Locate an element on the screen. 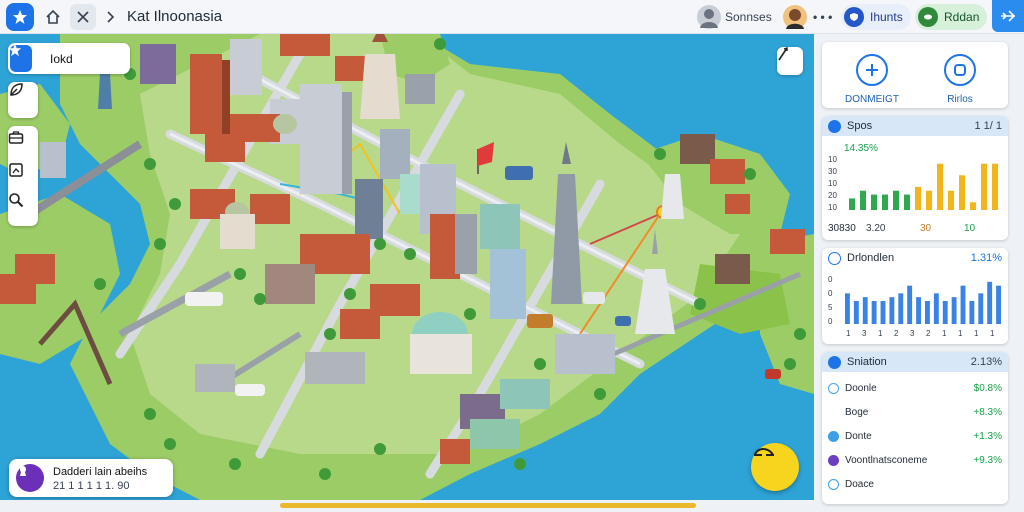  chevron-right-icon is located at coordinates (111, 17).